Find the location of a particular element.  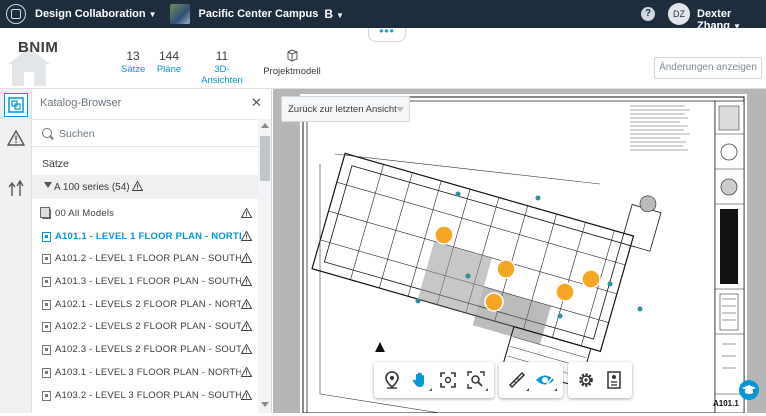

settings-button is located at coordinates (586, 380).